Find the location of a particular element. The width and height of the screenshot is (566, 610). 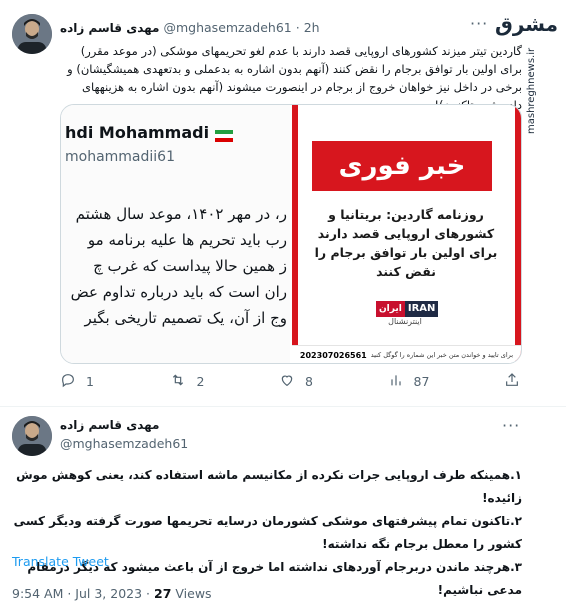

reply-count: 1 is located at coordinates (90, 381).